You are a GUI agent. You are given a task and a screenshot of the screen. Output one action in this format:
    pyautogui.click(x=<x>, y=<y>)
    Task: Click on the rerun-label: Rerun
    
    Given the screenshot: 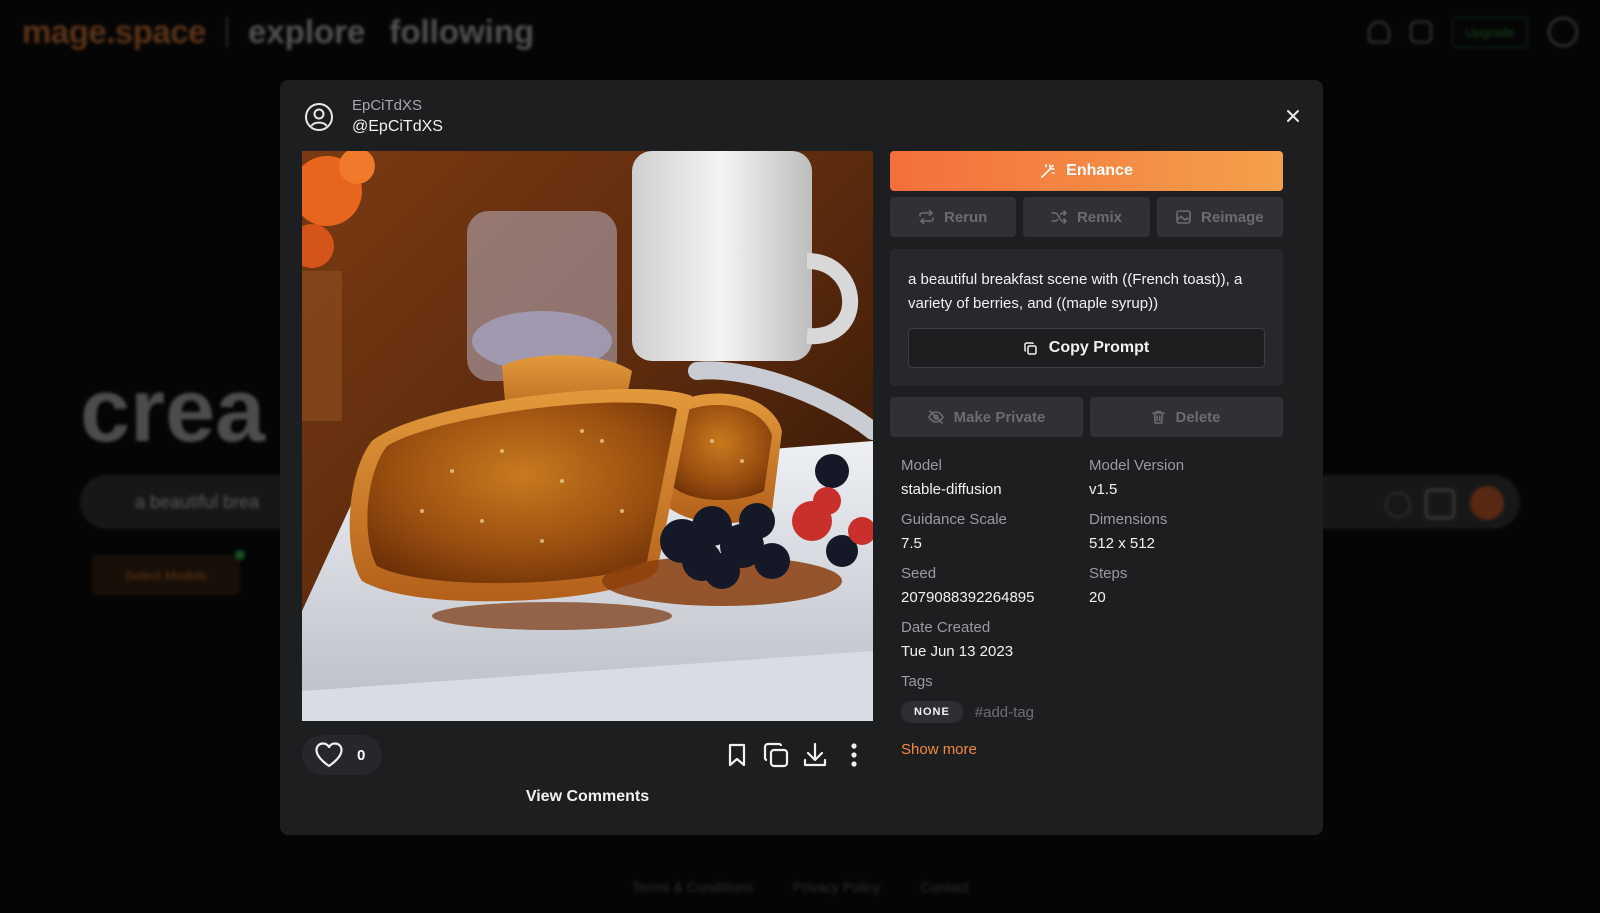 What is the action you would take?
    pyautogui.click(x=965, y=217)
    